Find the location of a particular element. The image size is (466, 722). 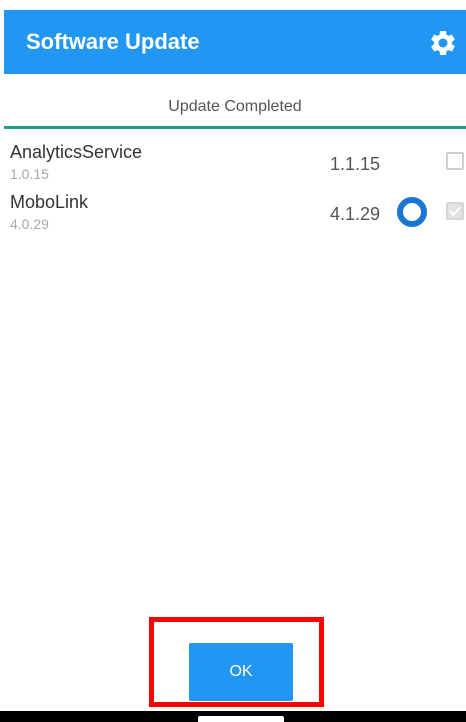

navigation-bar is located at coordinates (233, 716).